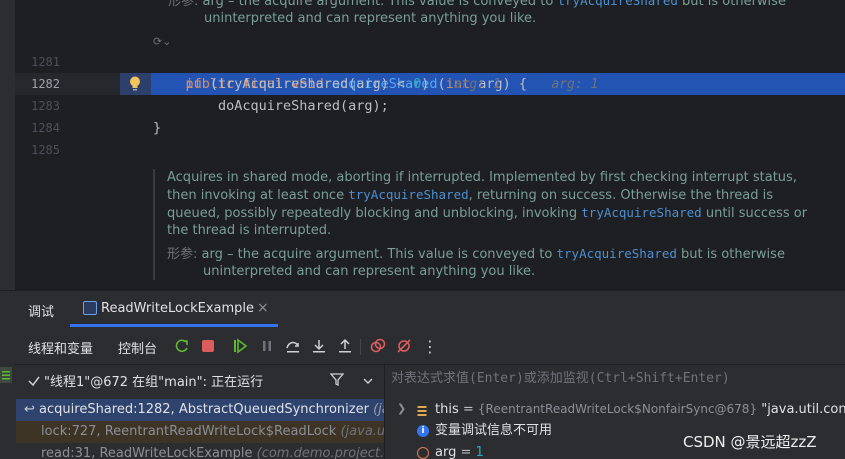  Describe the element at coordinates (6, 375) in the screenshot. I see `side-frames-icon` at that location.